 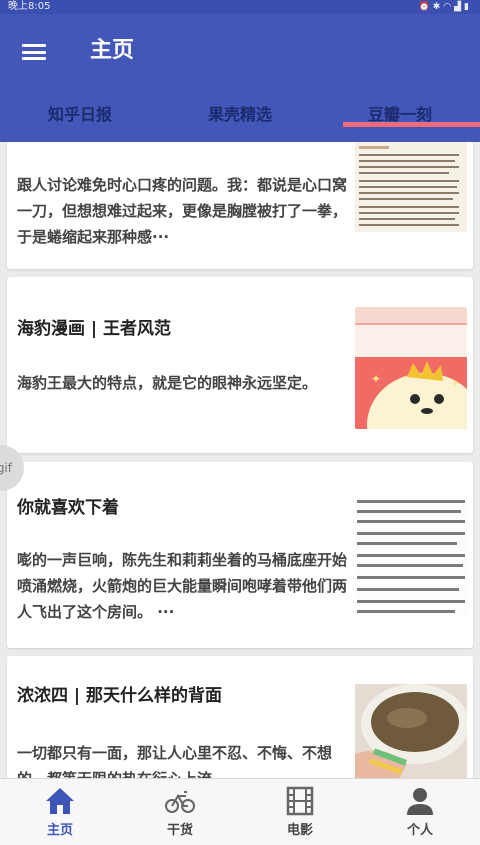 I want to click on active-tab-indicator, so click(x=411, y=124).